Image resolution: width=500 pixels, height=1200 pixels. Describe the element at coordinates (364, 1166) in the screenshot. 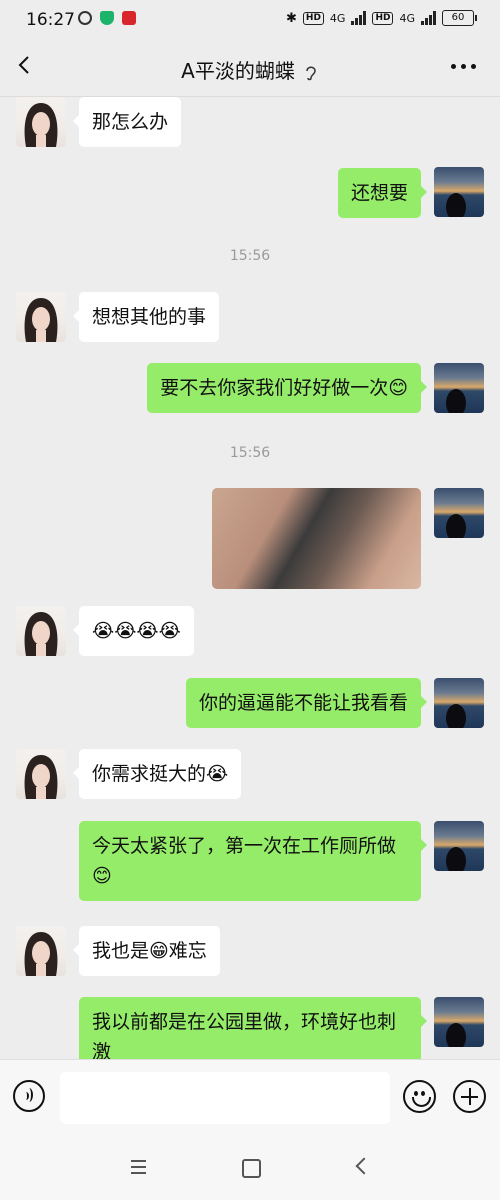

I see `system-back-icon` at that location.